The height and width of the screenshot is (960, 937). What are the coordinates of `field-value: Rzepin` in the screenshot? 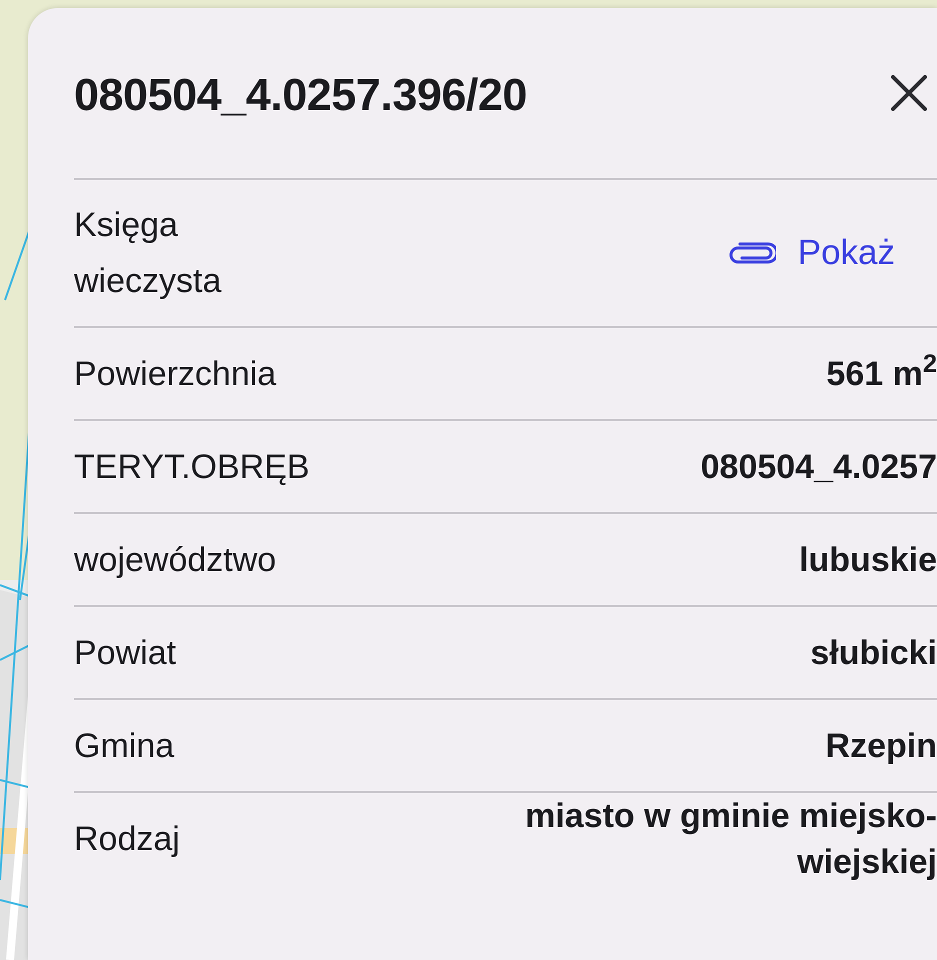 It's located at (881, 746).